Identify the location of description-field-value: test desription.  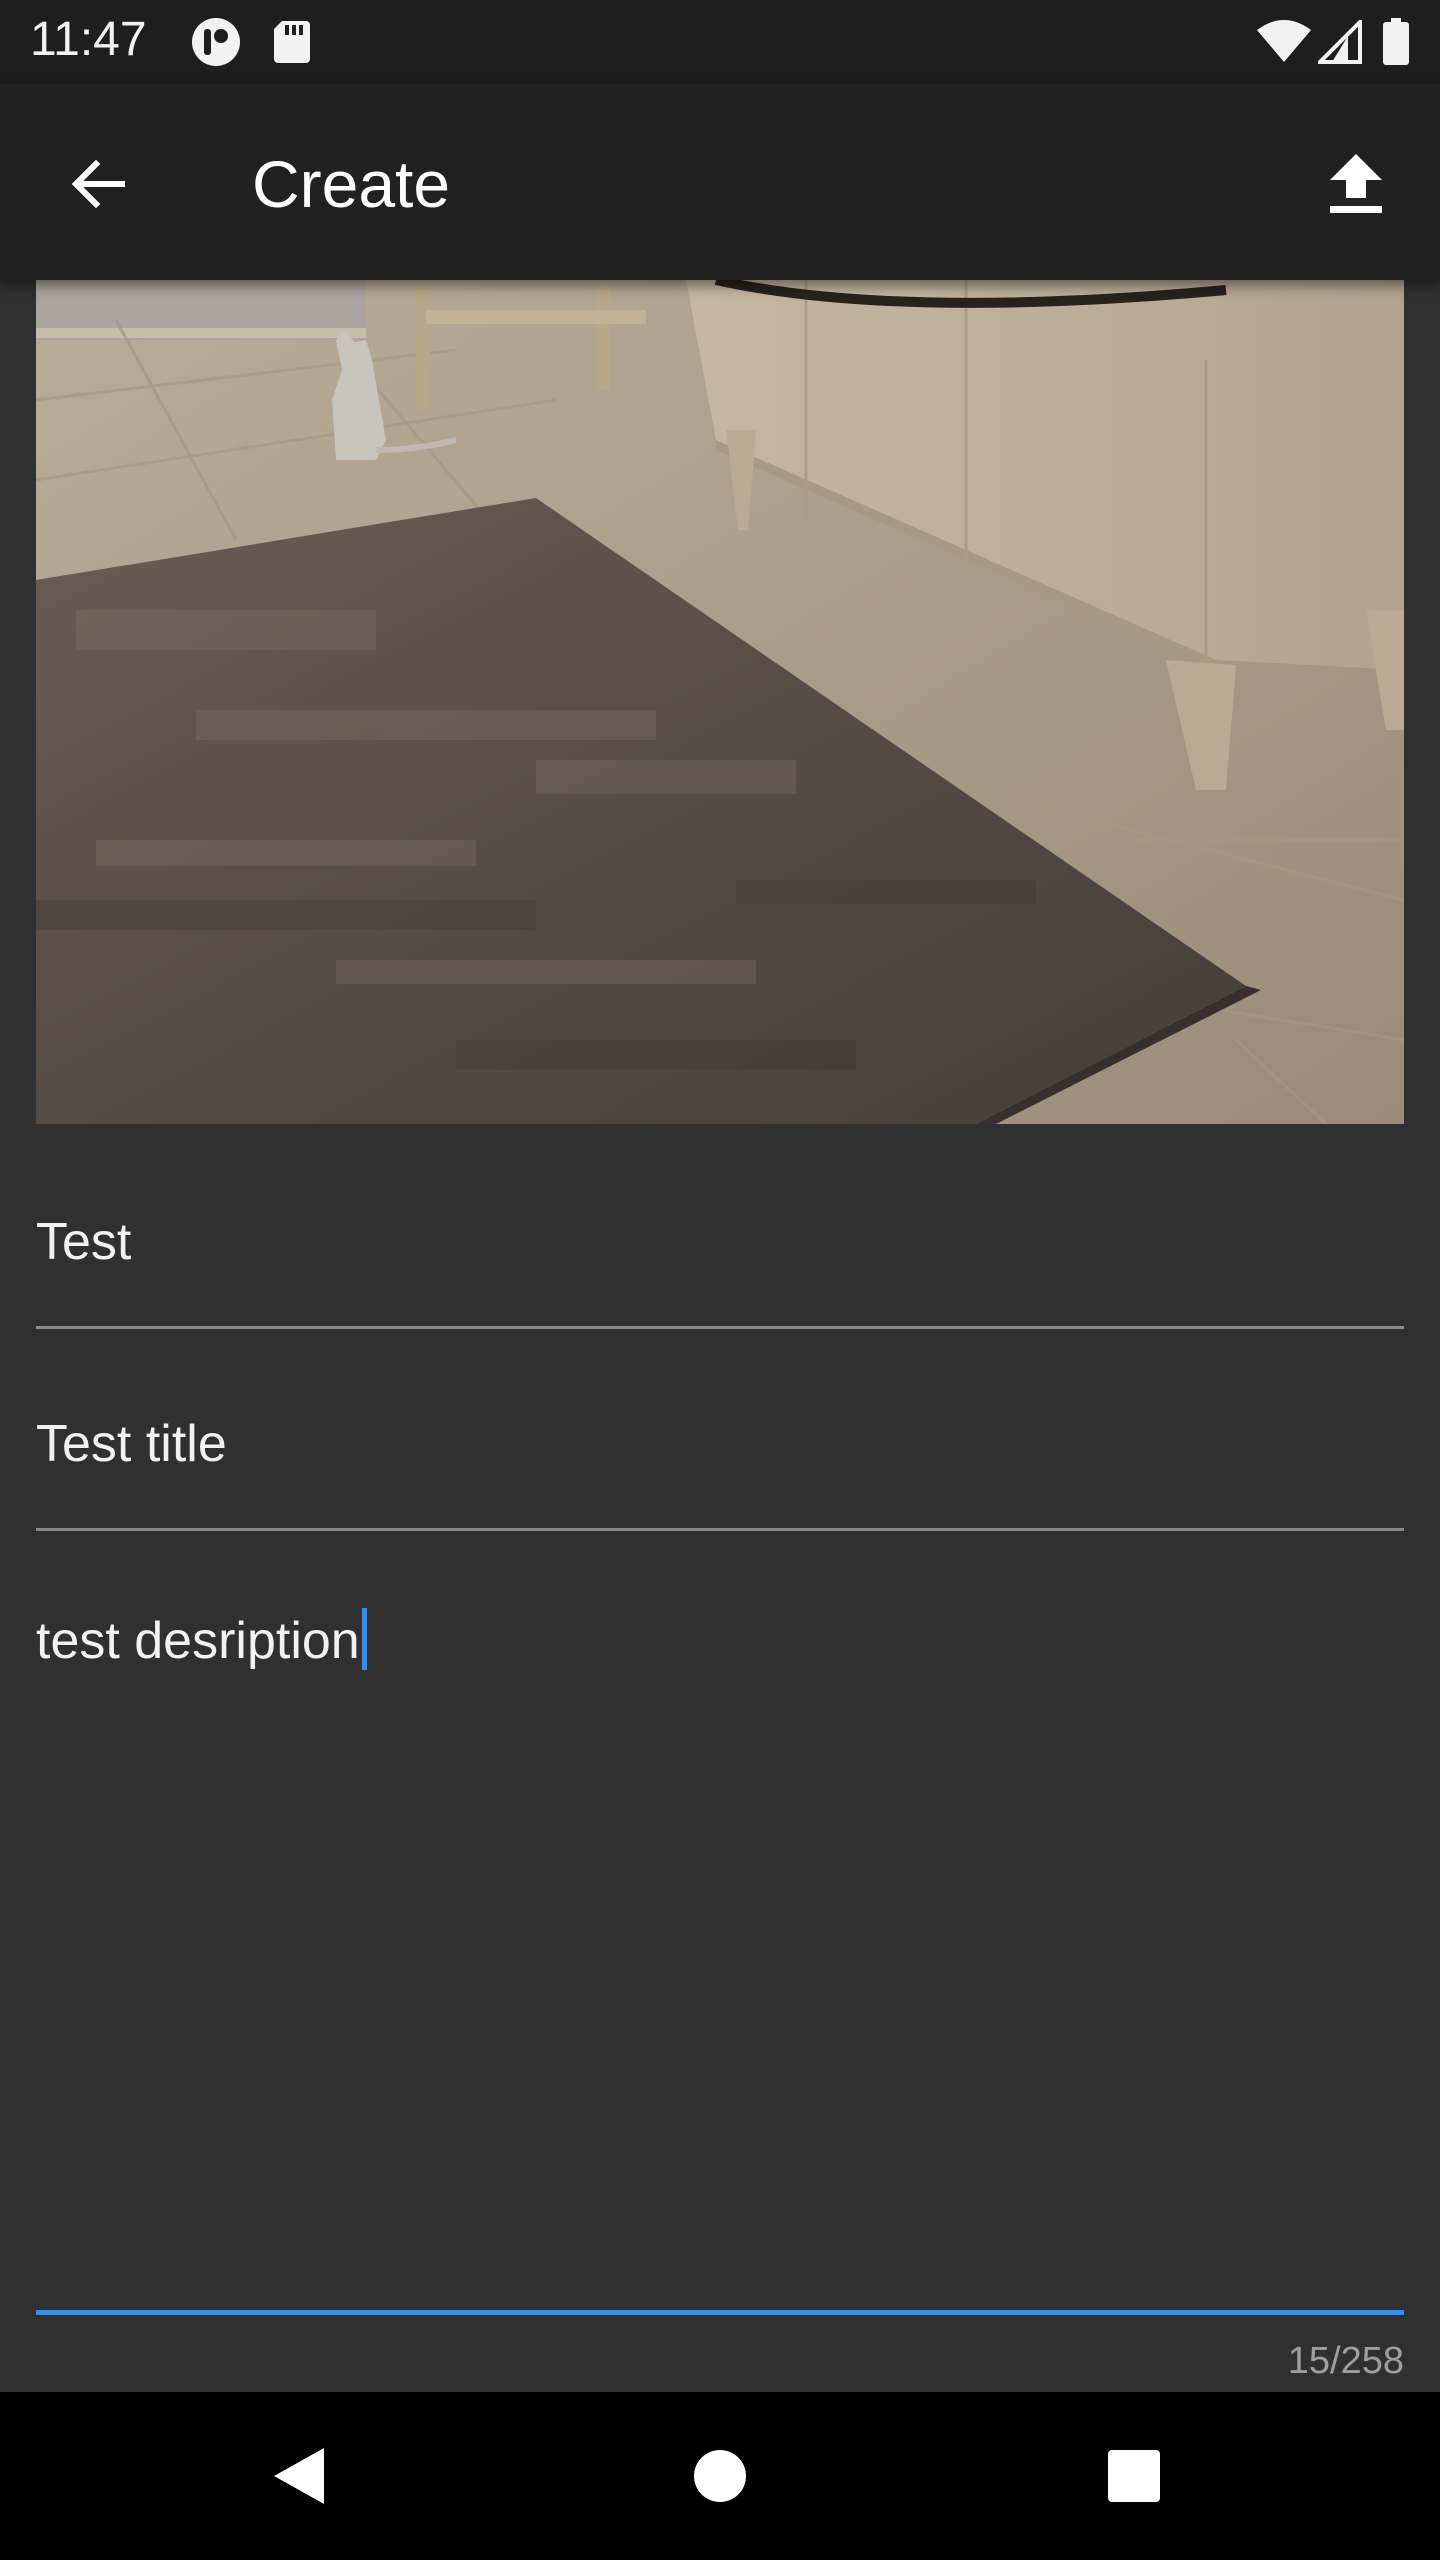
(198, 1641).